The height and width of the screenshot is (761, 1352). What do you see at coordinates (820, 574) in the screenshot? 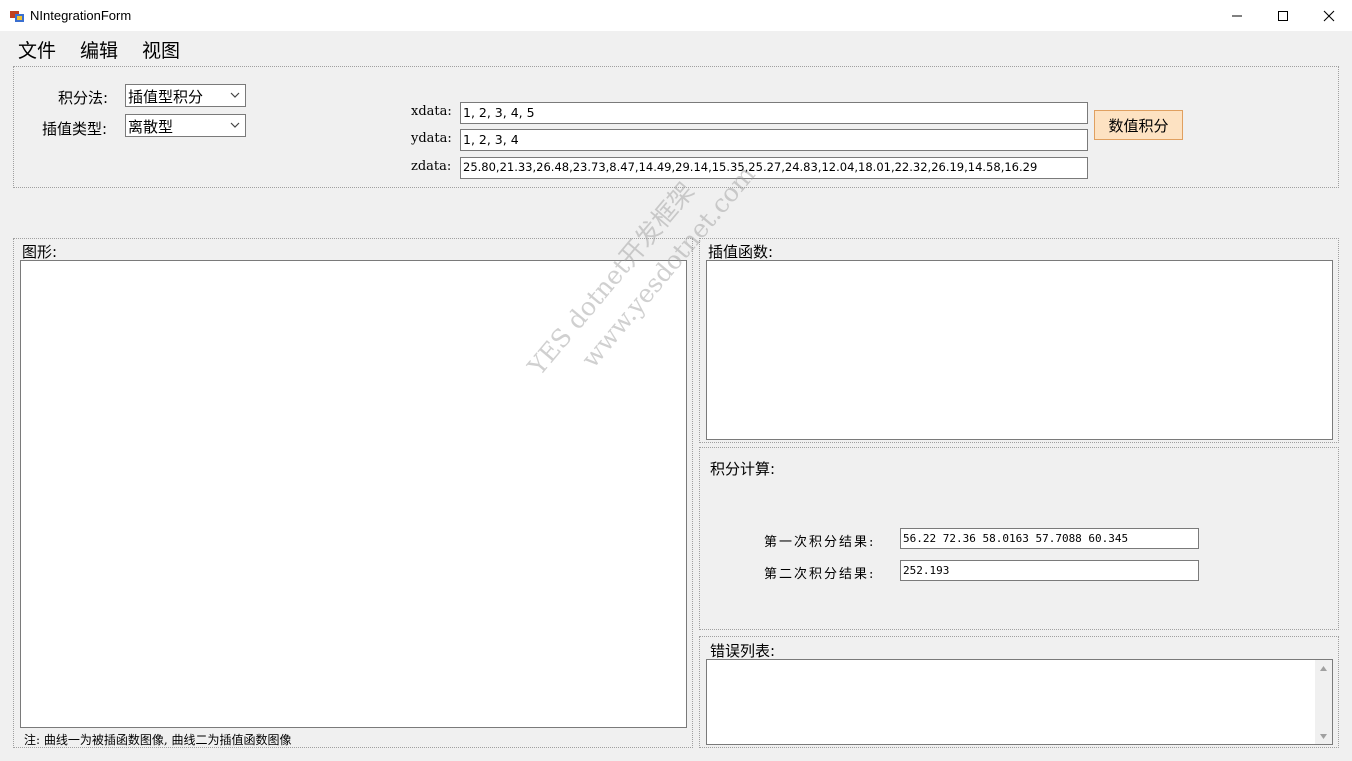
I see `second-integral-label: 第二次积分结果:` at bounding box center [820, 574].